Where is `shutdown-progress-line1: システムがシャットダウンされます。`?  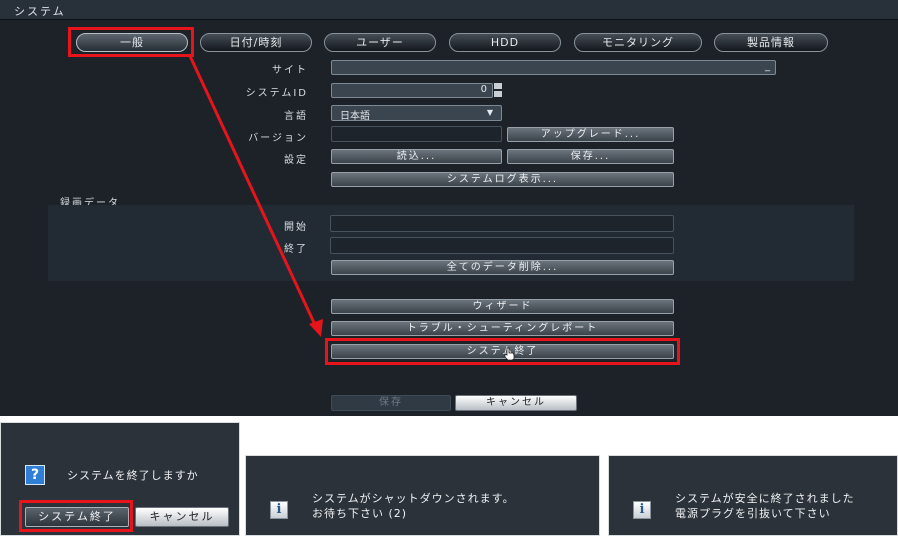 shutdown-progress-line1: システムがシャットダウンされます。 is located at coordinates (413, 498).